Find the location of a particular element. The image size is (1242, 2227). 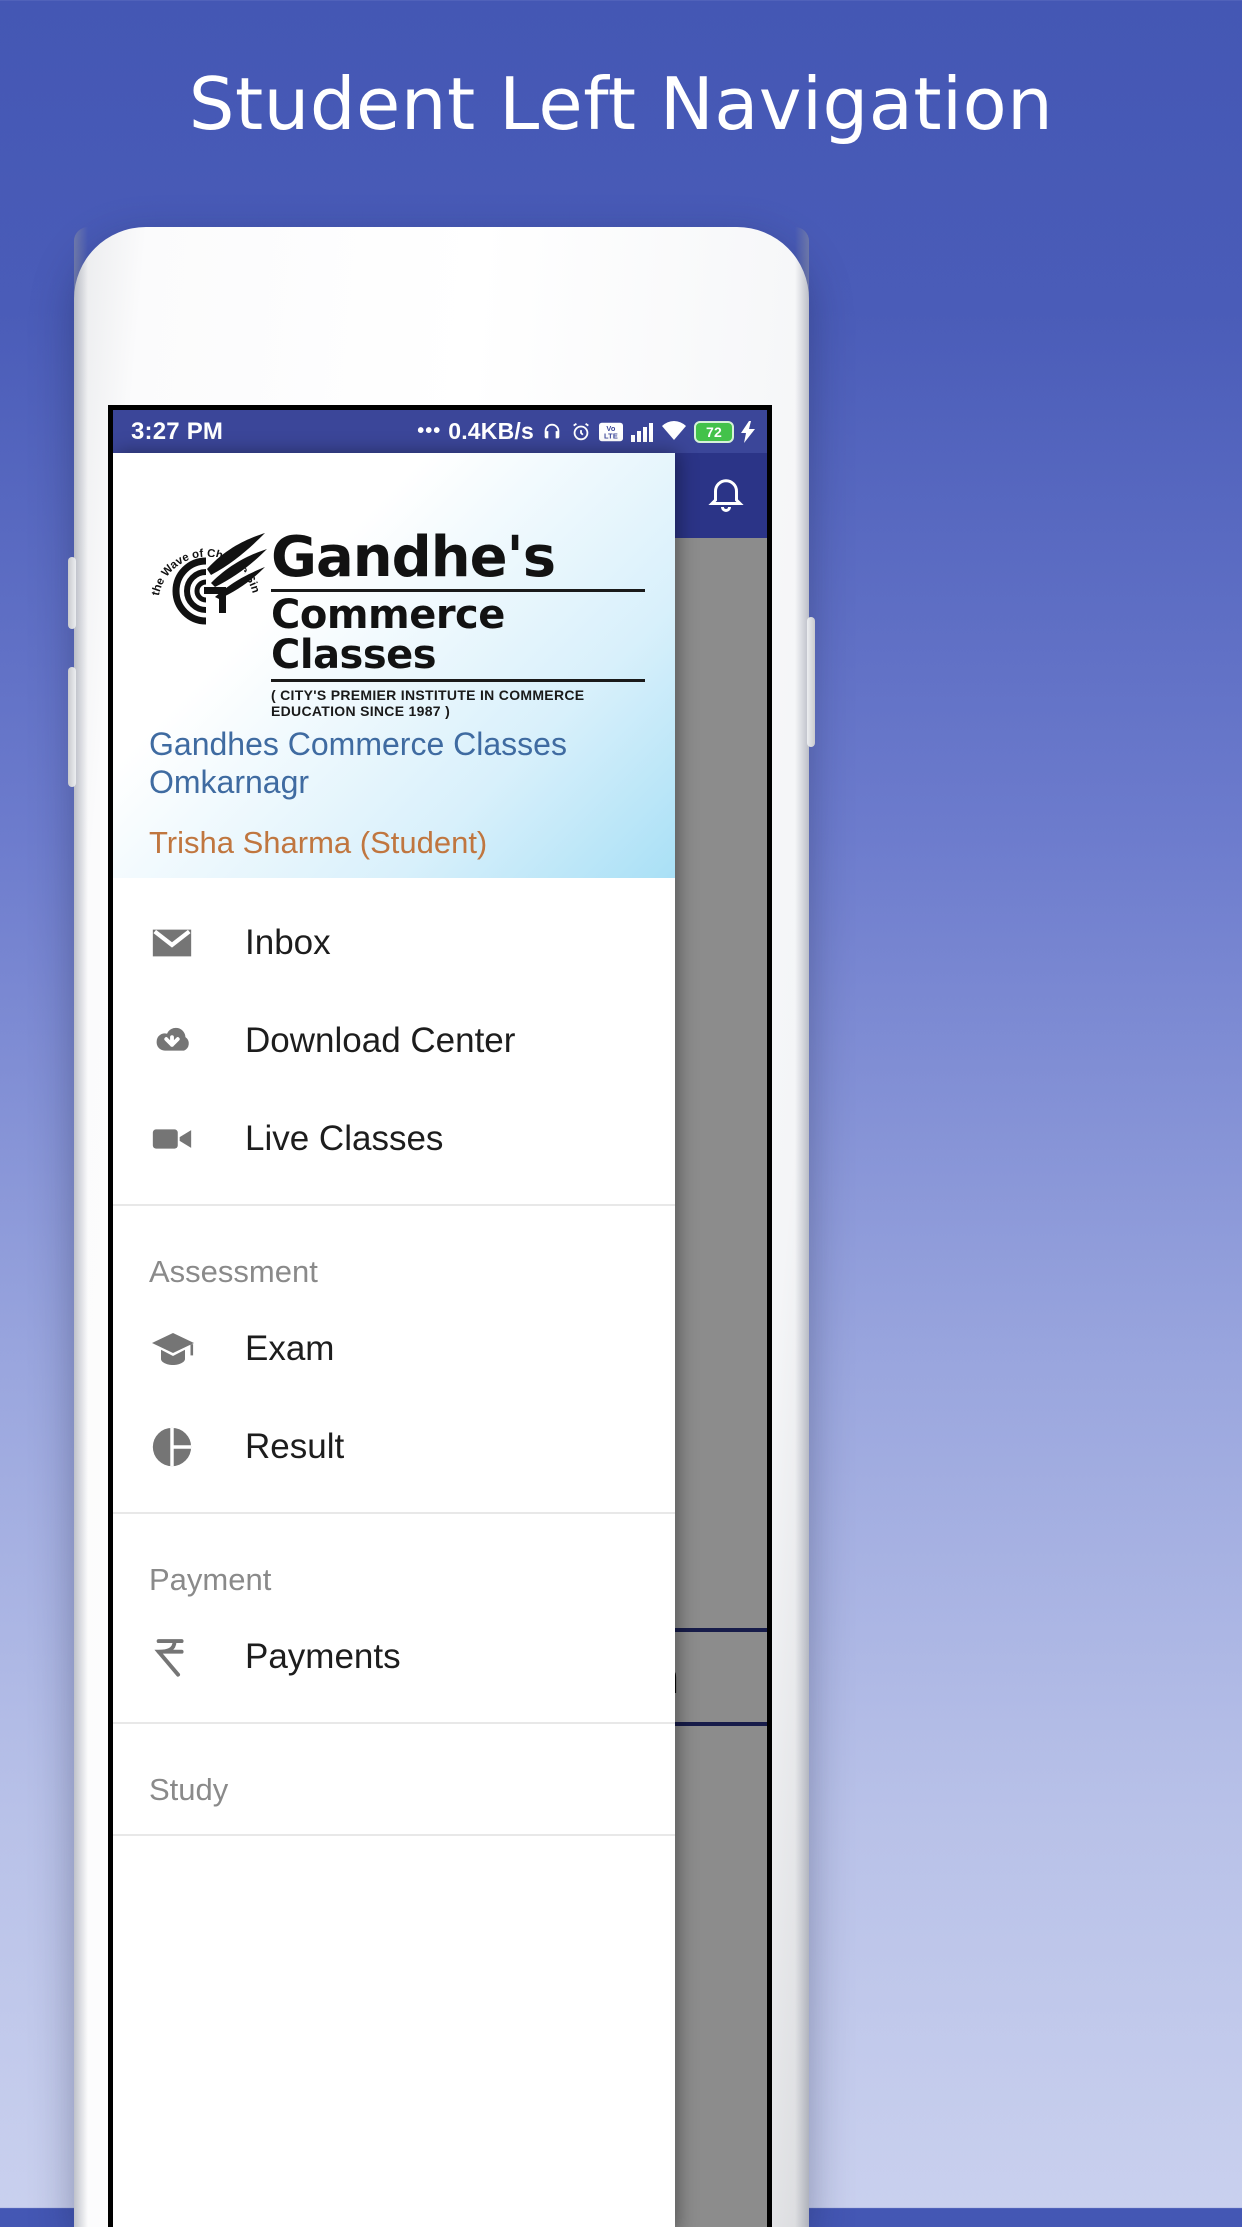

rupee-icon is located at coordinates (181, 1657).